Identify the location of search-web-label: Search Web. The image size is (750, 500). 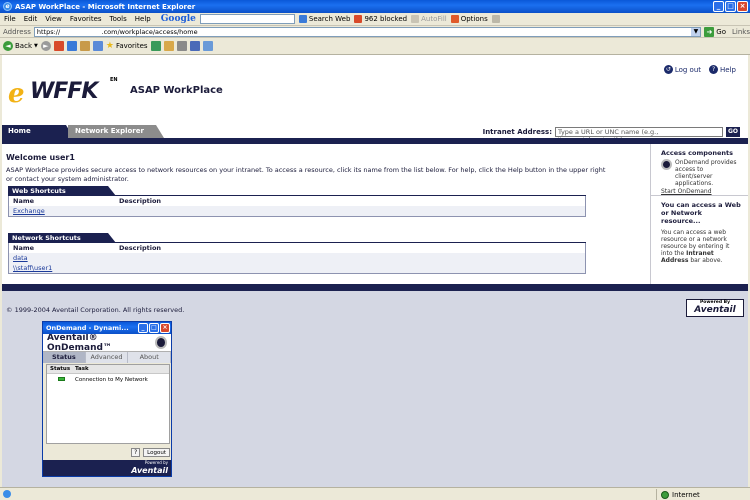
(329, 19).